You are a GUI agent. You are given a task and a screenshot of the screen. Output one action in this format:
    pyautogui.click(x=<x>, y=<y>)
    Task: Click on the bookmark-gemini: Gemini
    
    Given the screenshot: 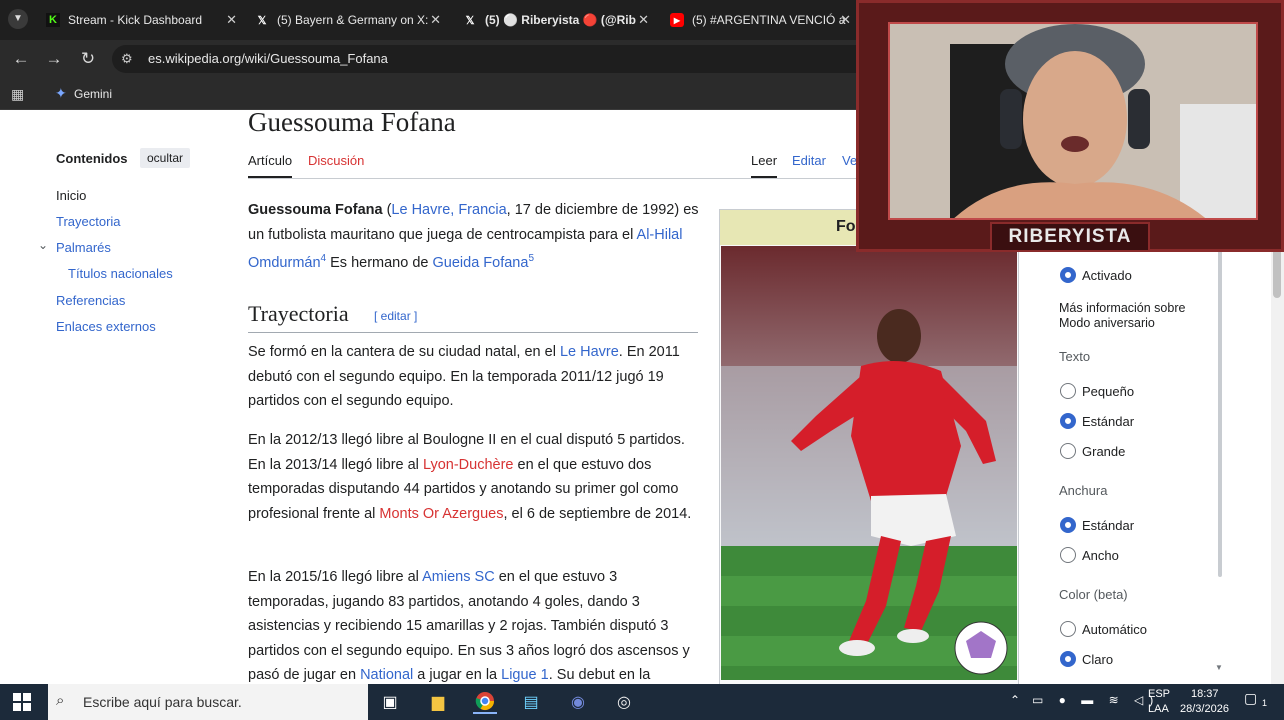 What is the action you would take?
    pyautogui.click(x=93, y=94)
    